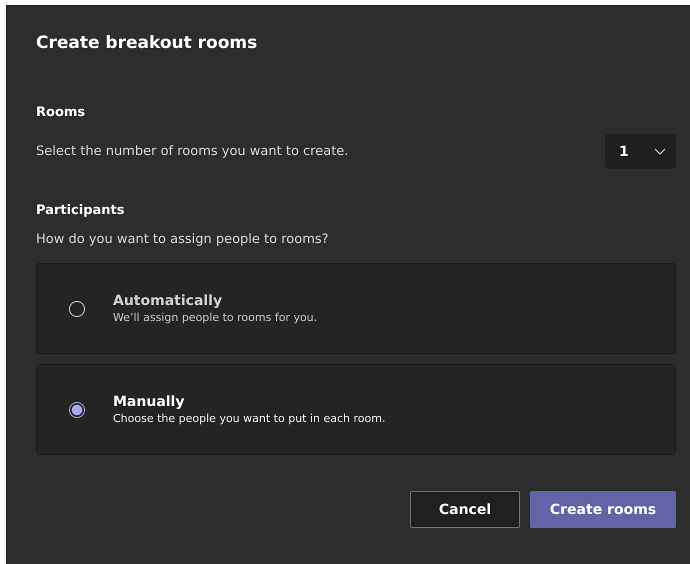 The height and width of the screenshot is (564, 690). I want to click on question-text: How do you want to assign people to rooms?, so click(183, 239).